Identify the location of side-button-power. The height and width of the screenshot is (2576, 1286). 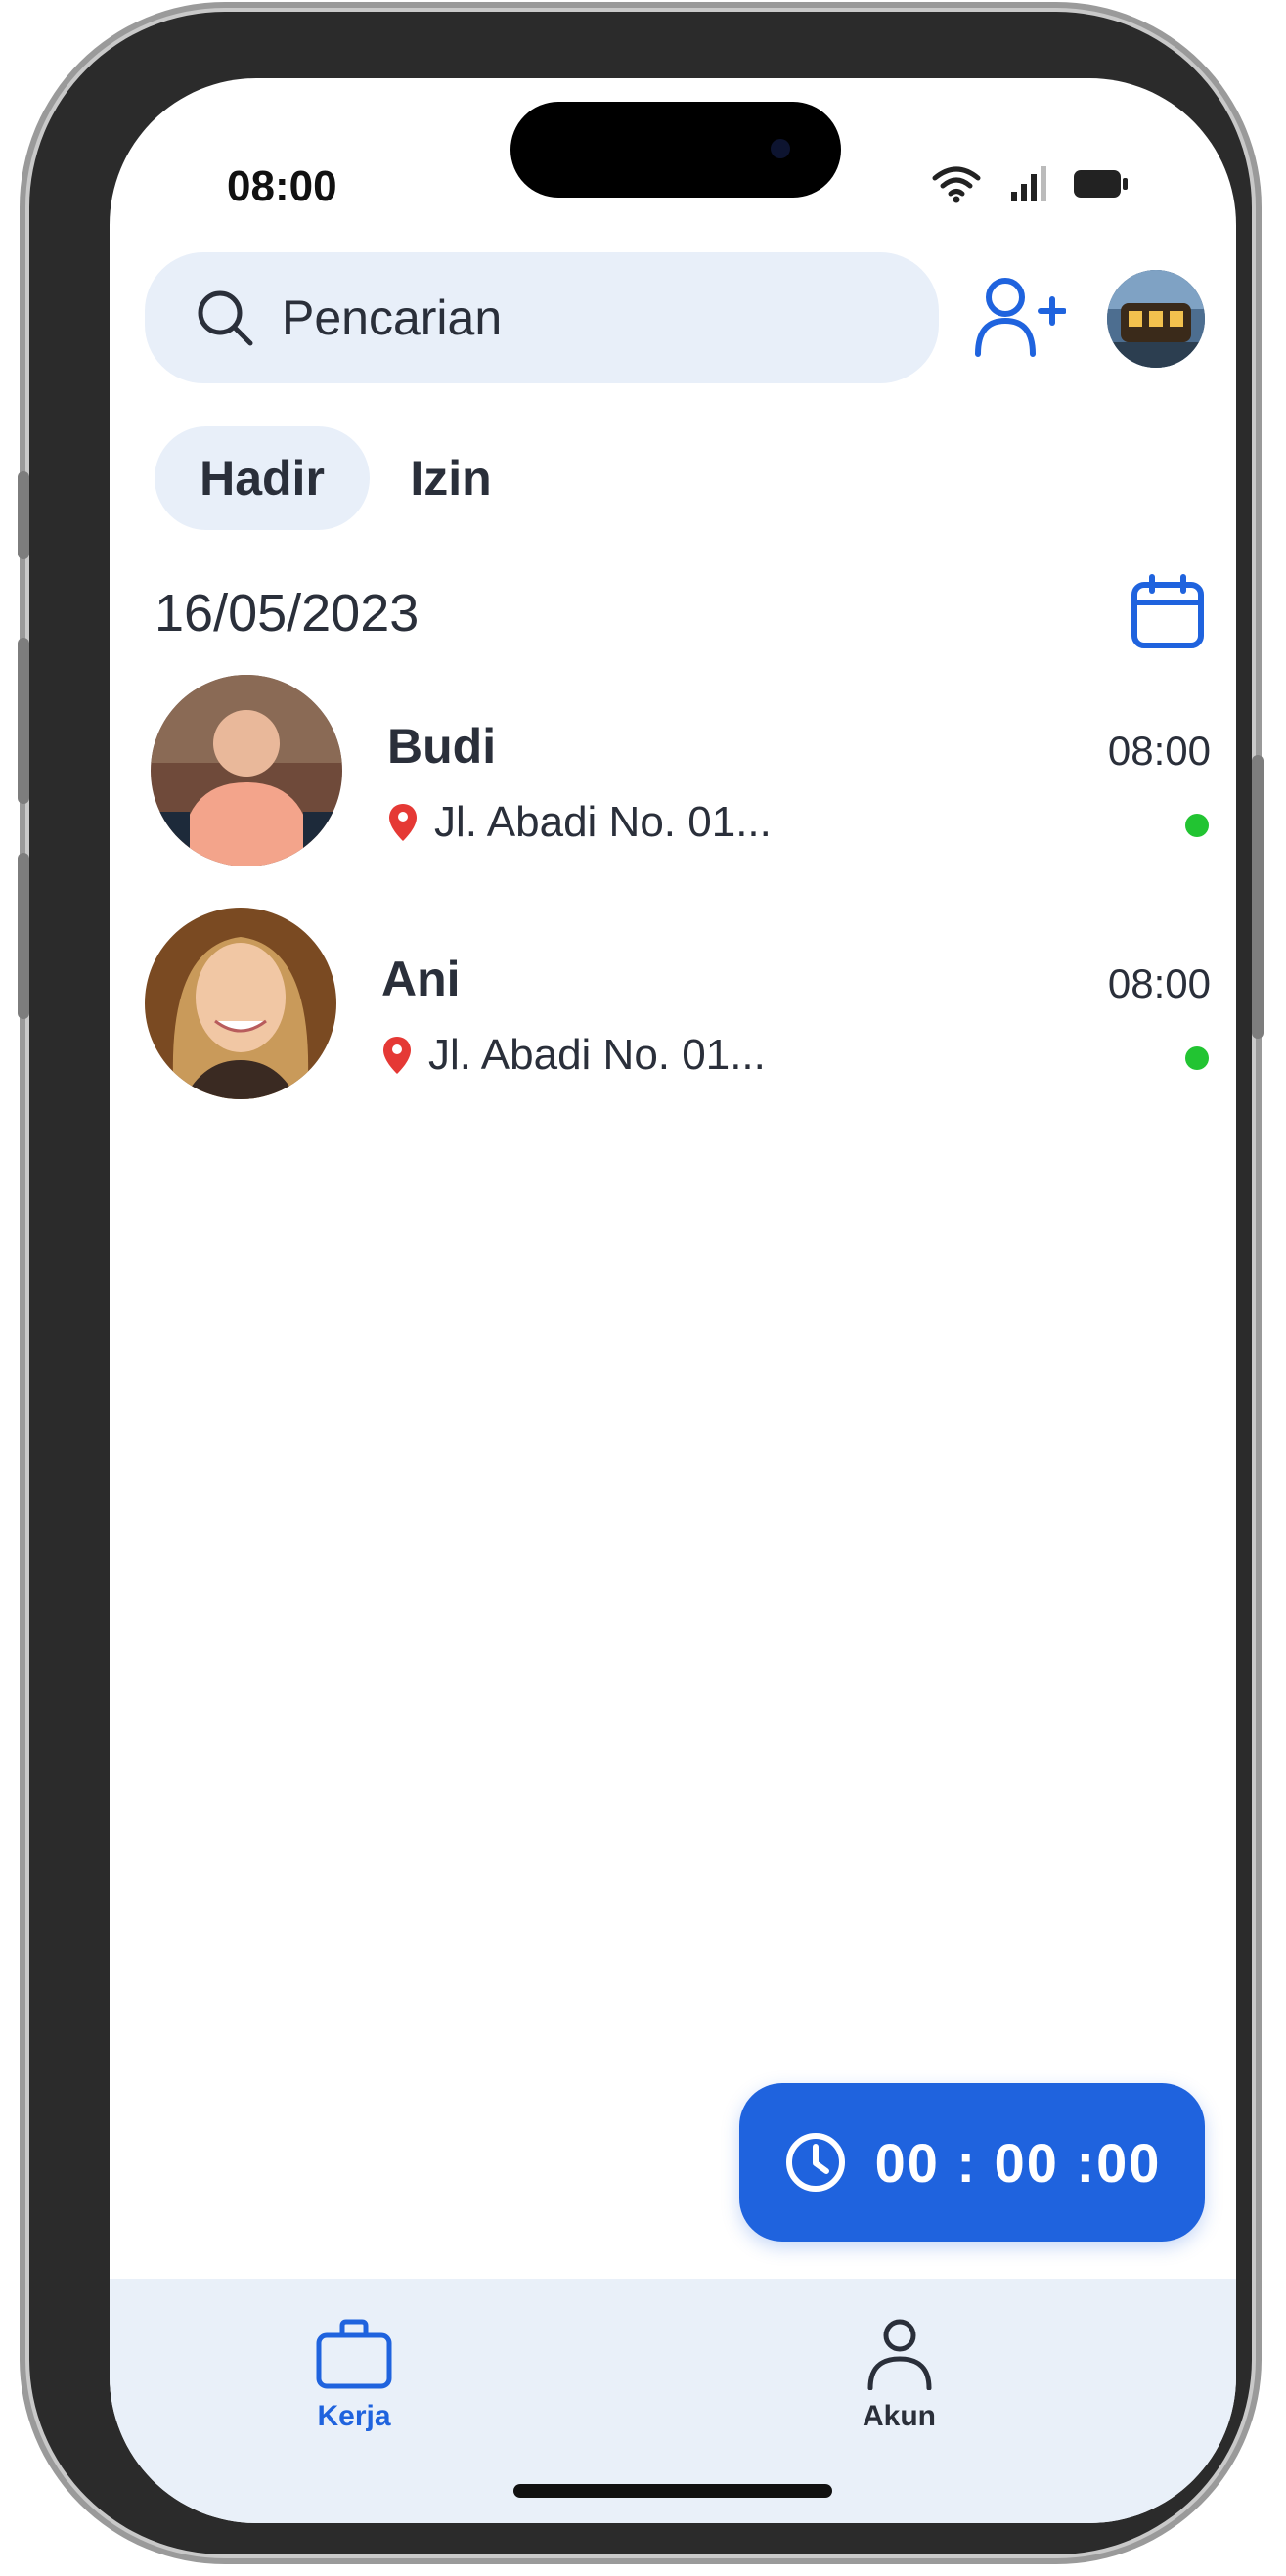
(1258, 897).